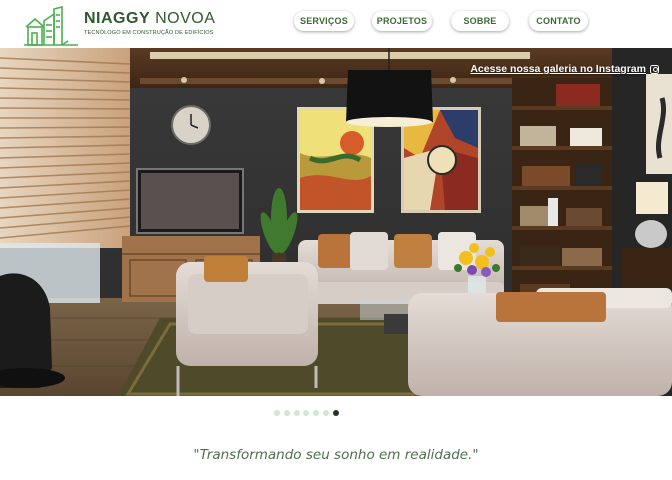 Image resolution: width=672 pixels, height=480 pixels. Describe the element at coordinates (324, 21) in the screenshot. I see `nav-servicos-button: SERVIÇOS` at that location.